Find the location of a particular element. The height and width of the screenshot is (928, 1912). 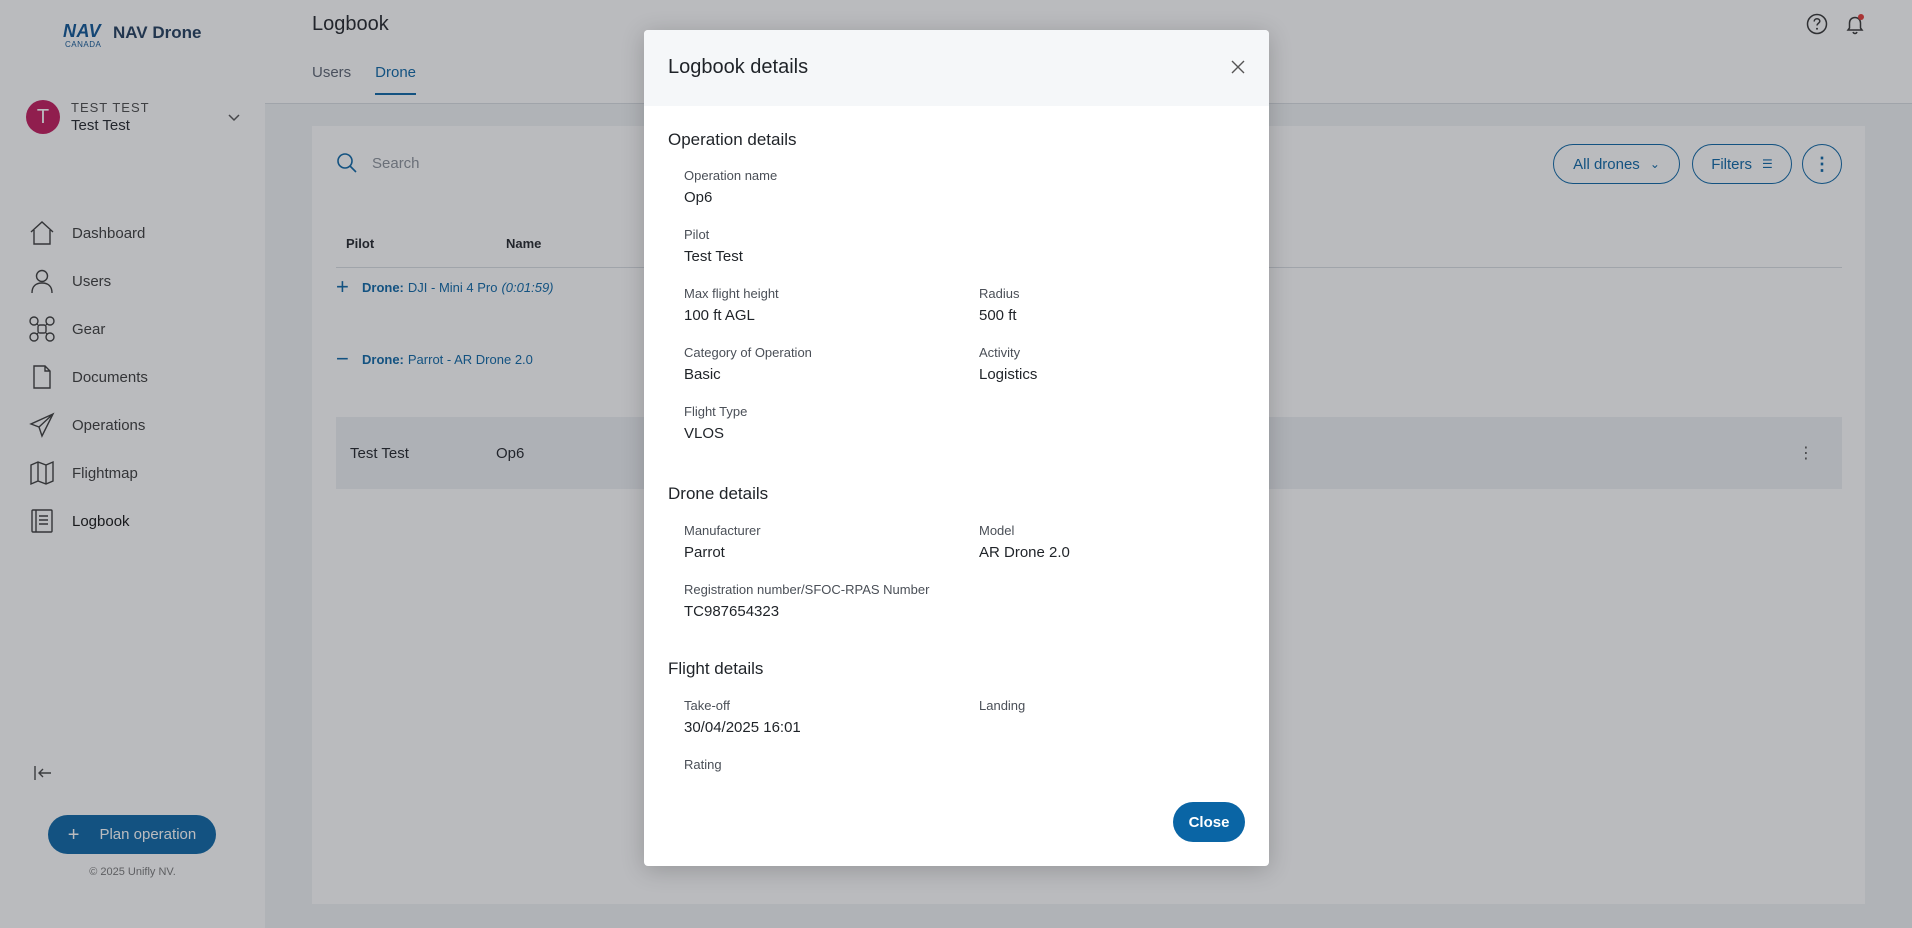

field-label: Flight Type is located at coordinates (716, 411).